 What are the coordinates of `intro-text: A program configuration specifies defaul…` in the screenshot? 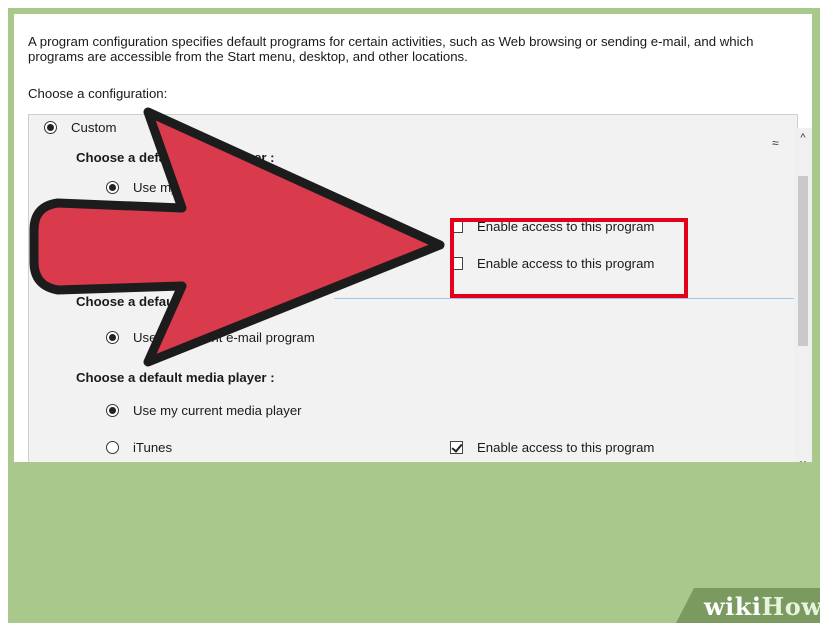 It's located at (391, 49).